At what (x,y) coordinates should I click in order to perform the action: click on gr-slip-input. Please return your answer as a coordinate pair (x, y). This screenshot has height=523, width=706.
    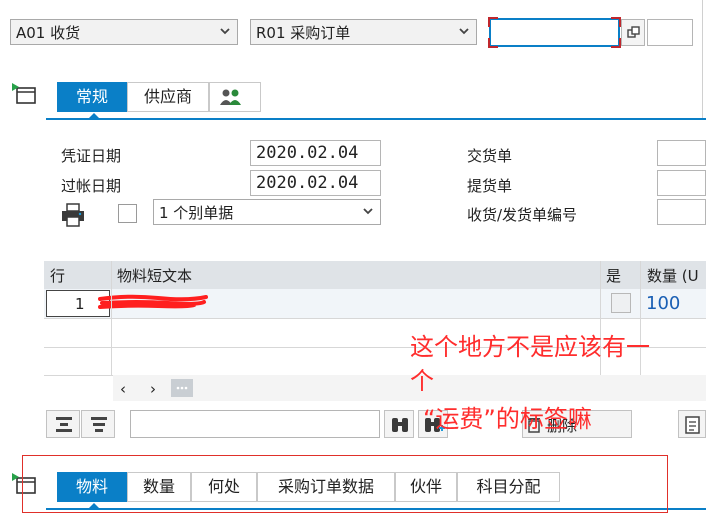
    Looking at the image, I should click on (681, 212).